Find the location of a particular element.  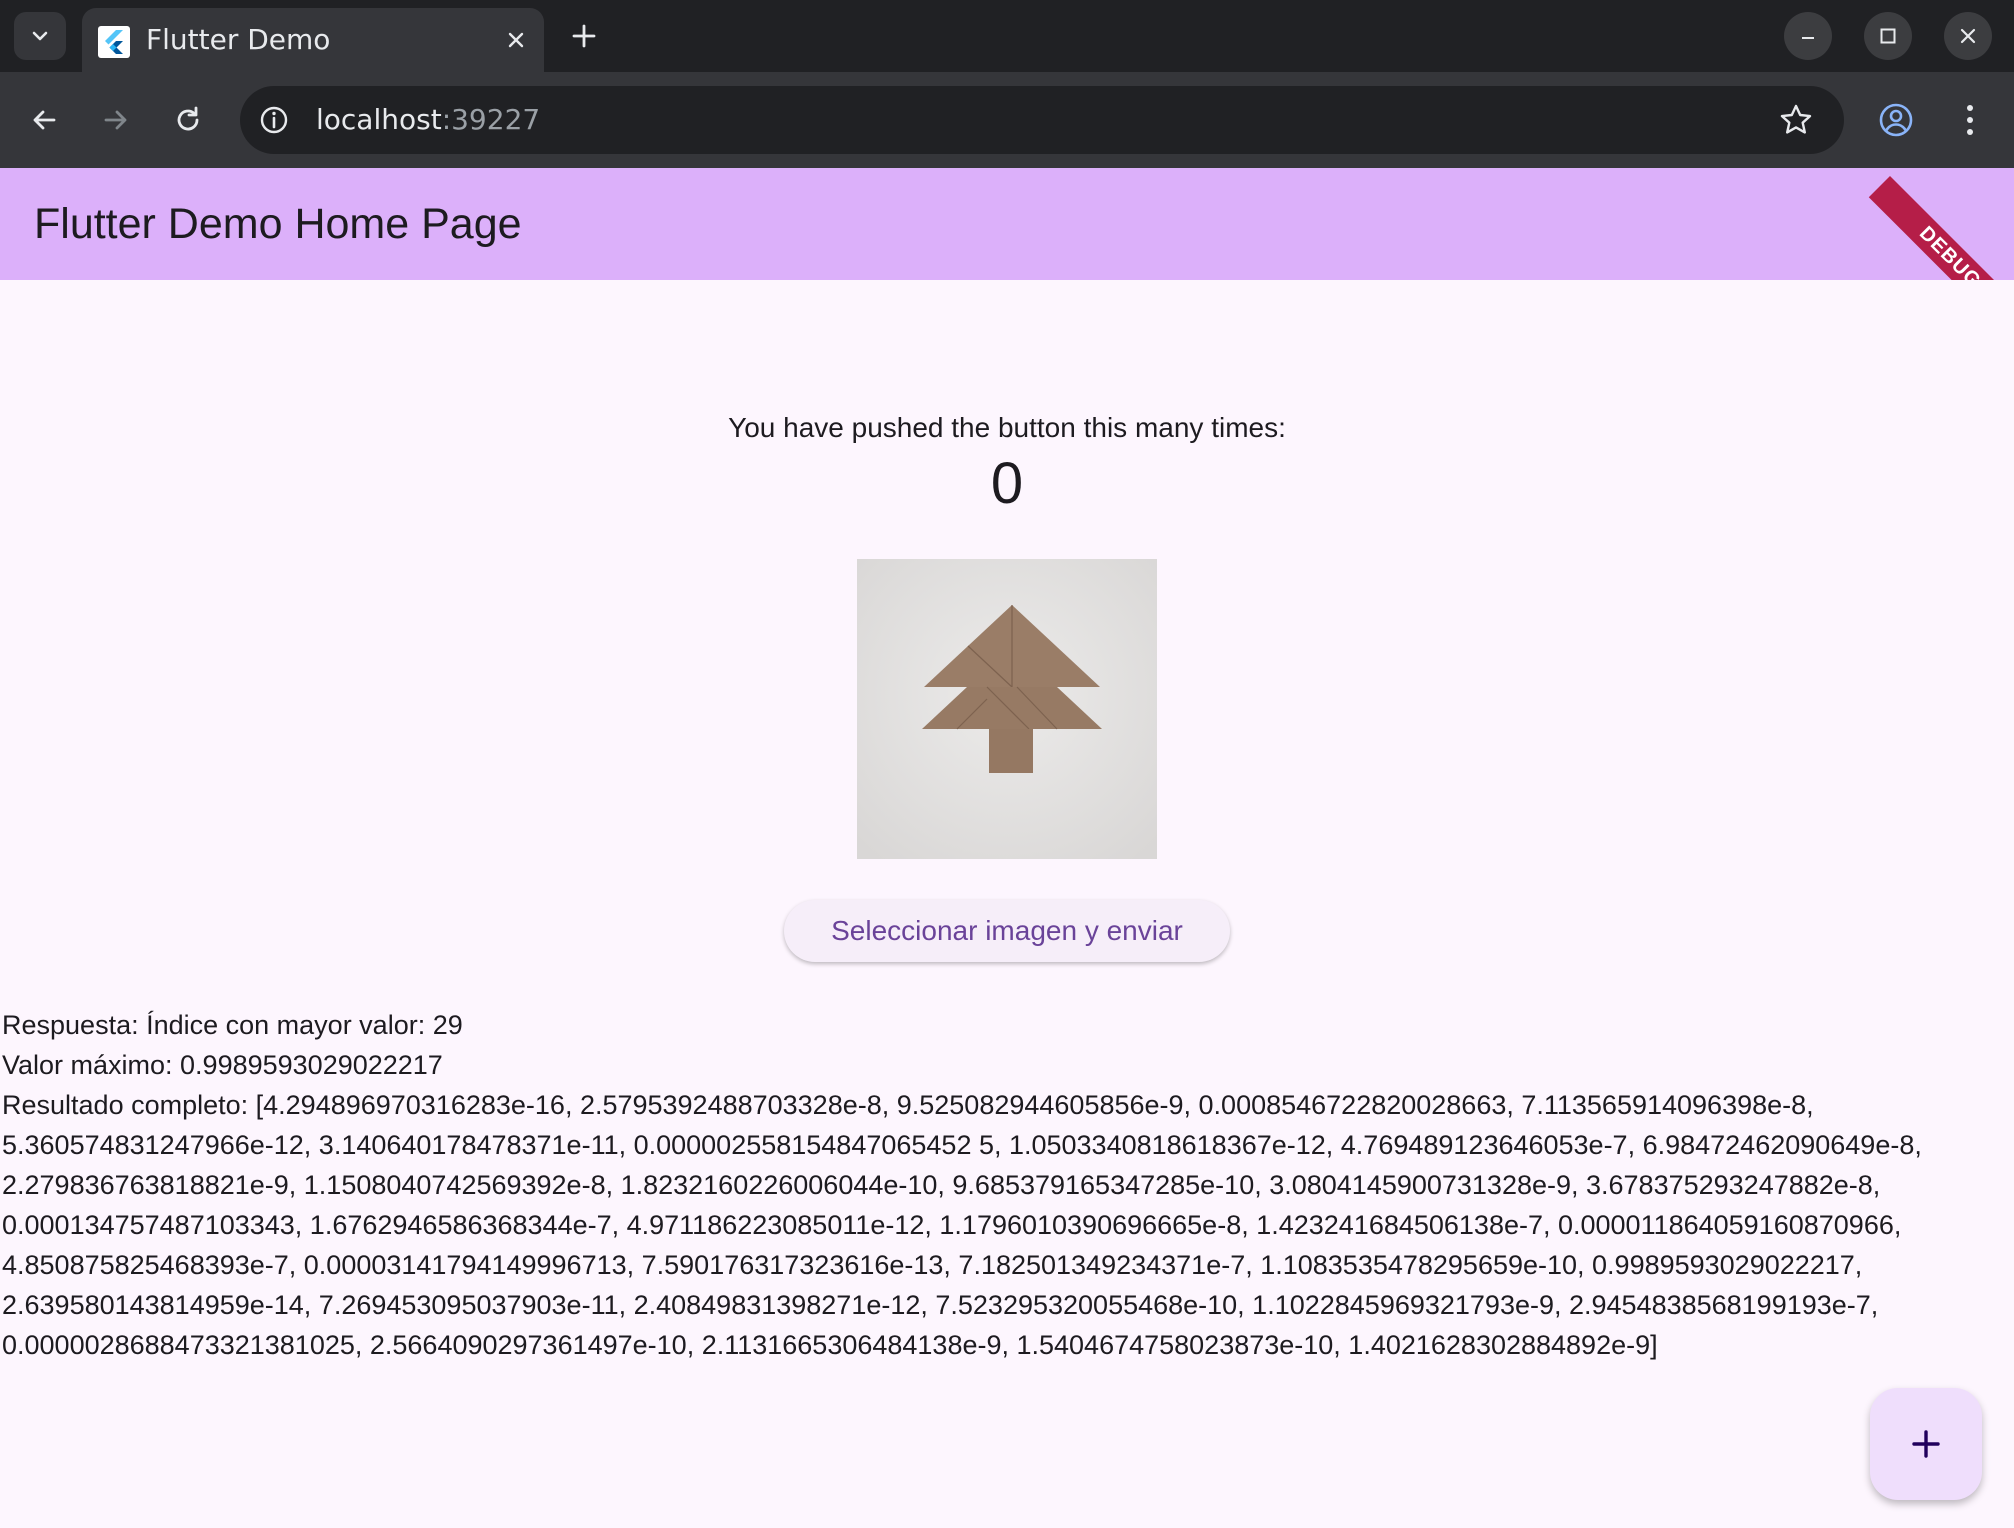

url-text: localhost:39227 is located at coordinates (428, 120).